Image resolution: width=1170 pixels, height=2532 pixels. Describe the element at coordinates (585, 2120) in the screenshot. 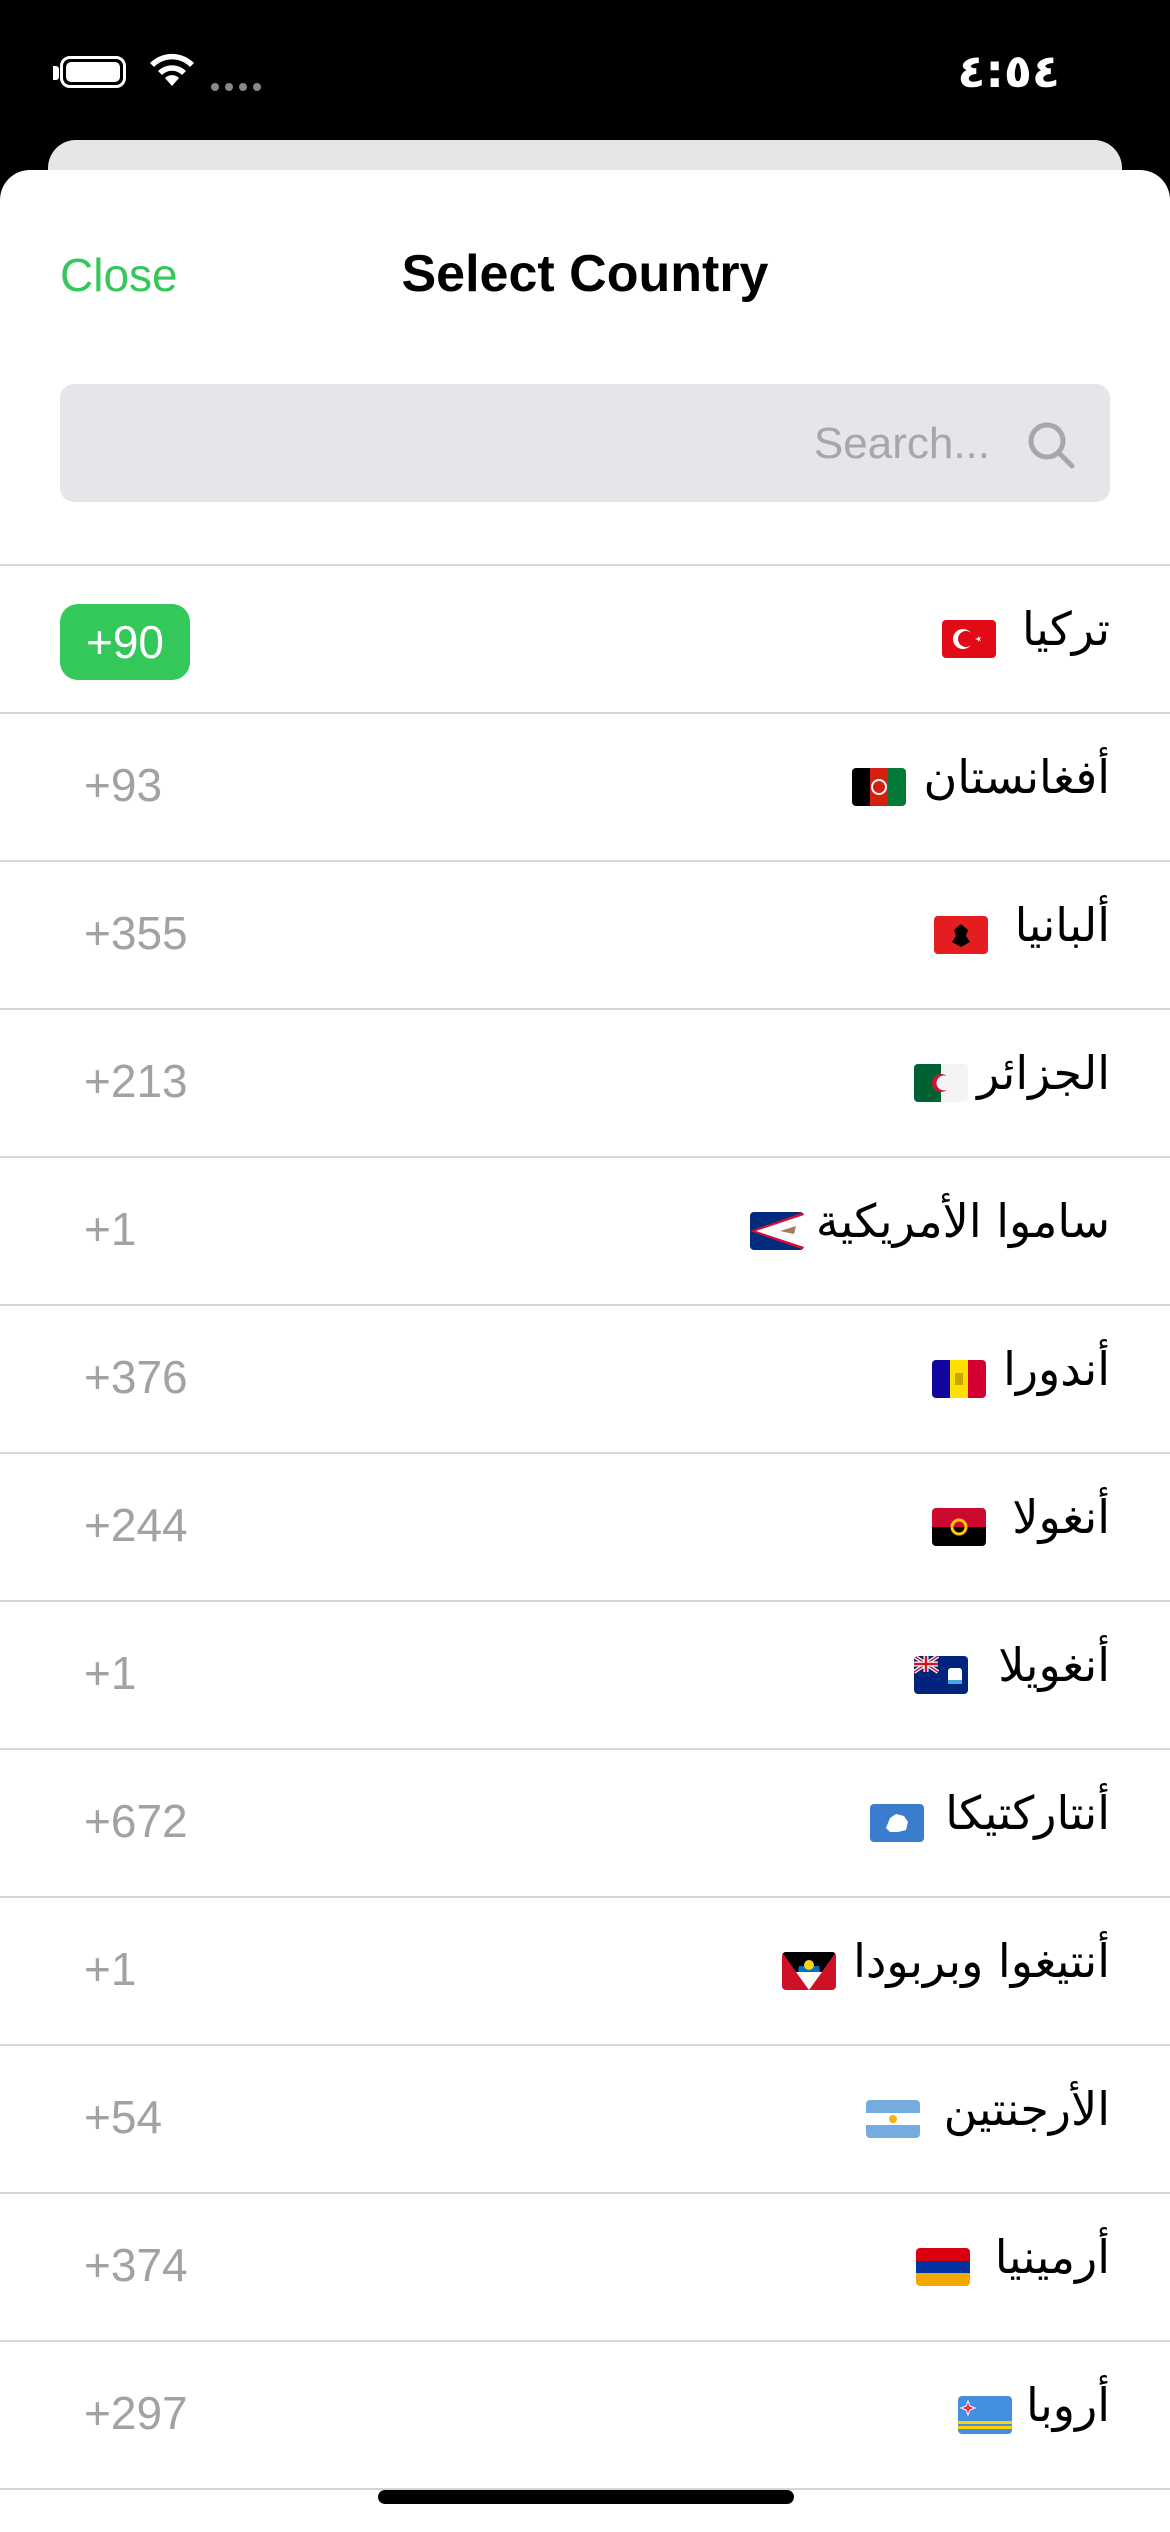

I see `country-row: +54 الأرجنتين` at that location.